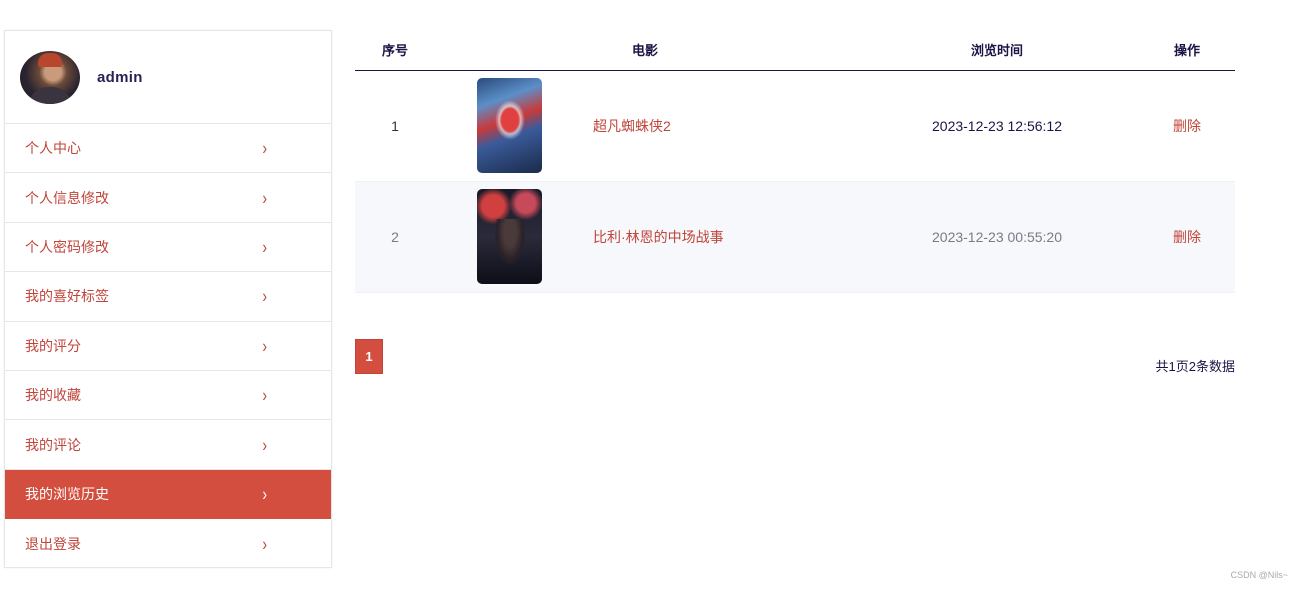 The image size is (1302, 590). I want to click on table-row: 2 比利·林恩的中场战事 2023-12-23 00:55:20 删除, so click(795, 237).